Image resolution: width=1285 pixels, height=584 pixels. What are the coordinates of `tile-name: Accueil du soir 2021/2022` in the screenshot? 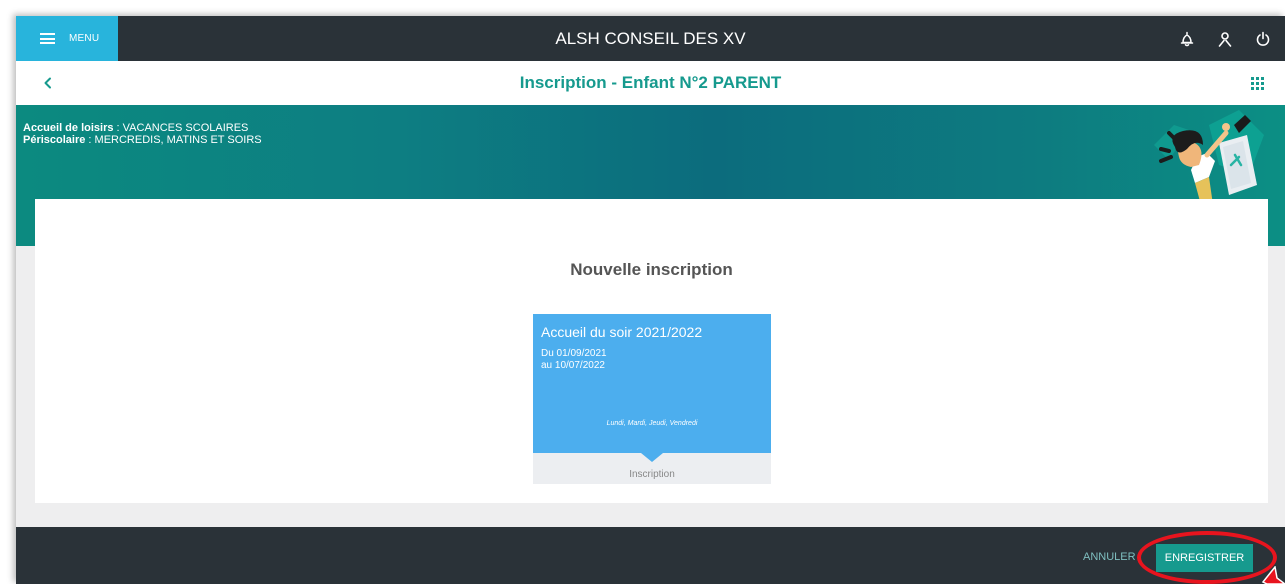 It's located at (622, 332).